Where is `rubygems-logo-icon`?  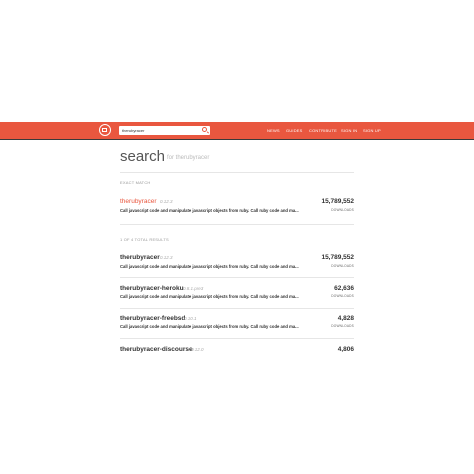 rubygems-logo-icon is located at coordinates (105, 130).